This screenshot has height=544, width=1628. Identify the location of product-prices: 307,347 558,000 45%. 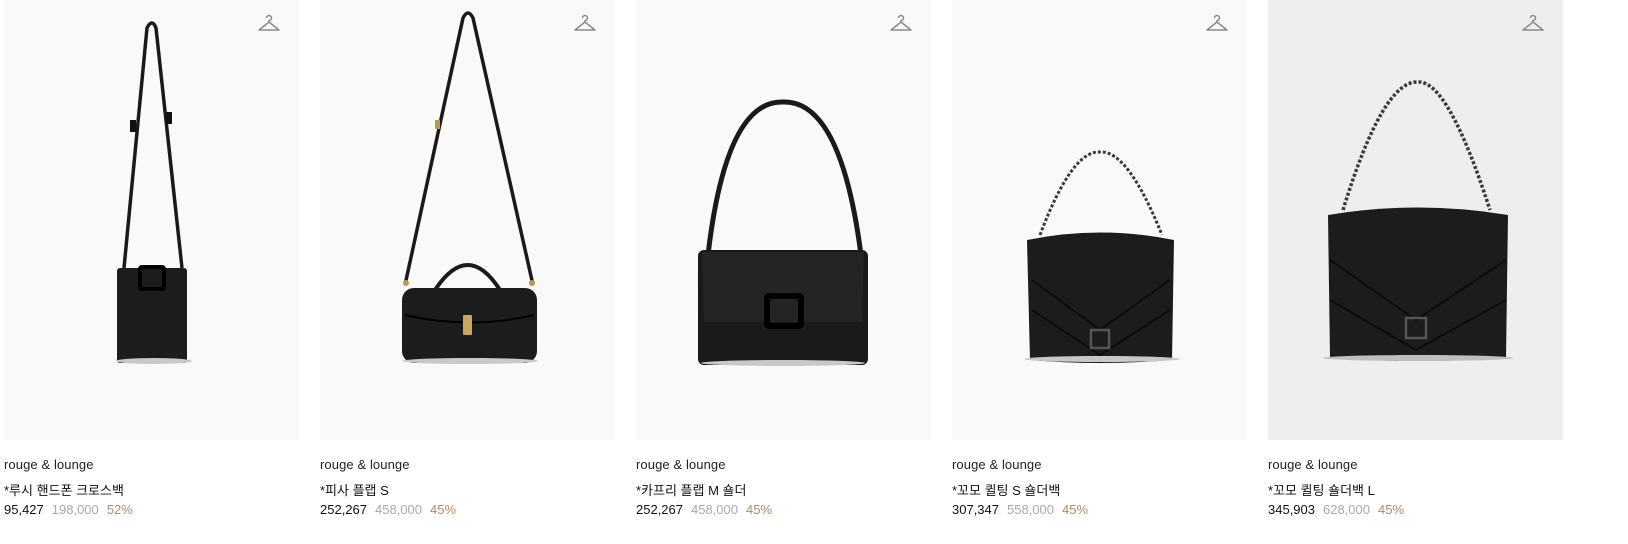
(1020, 509).